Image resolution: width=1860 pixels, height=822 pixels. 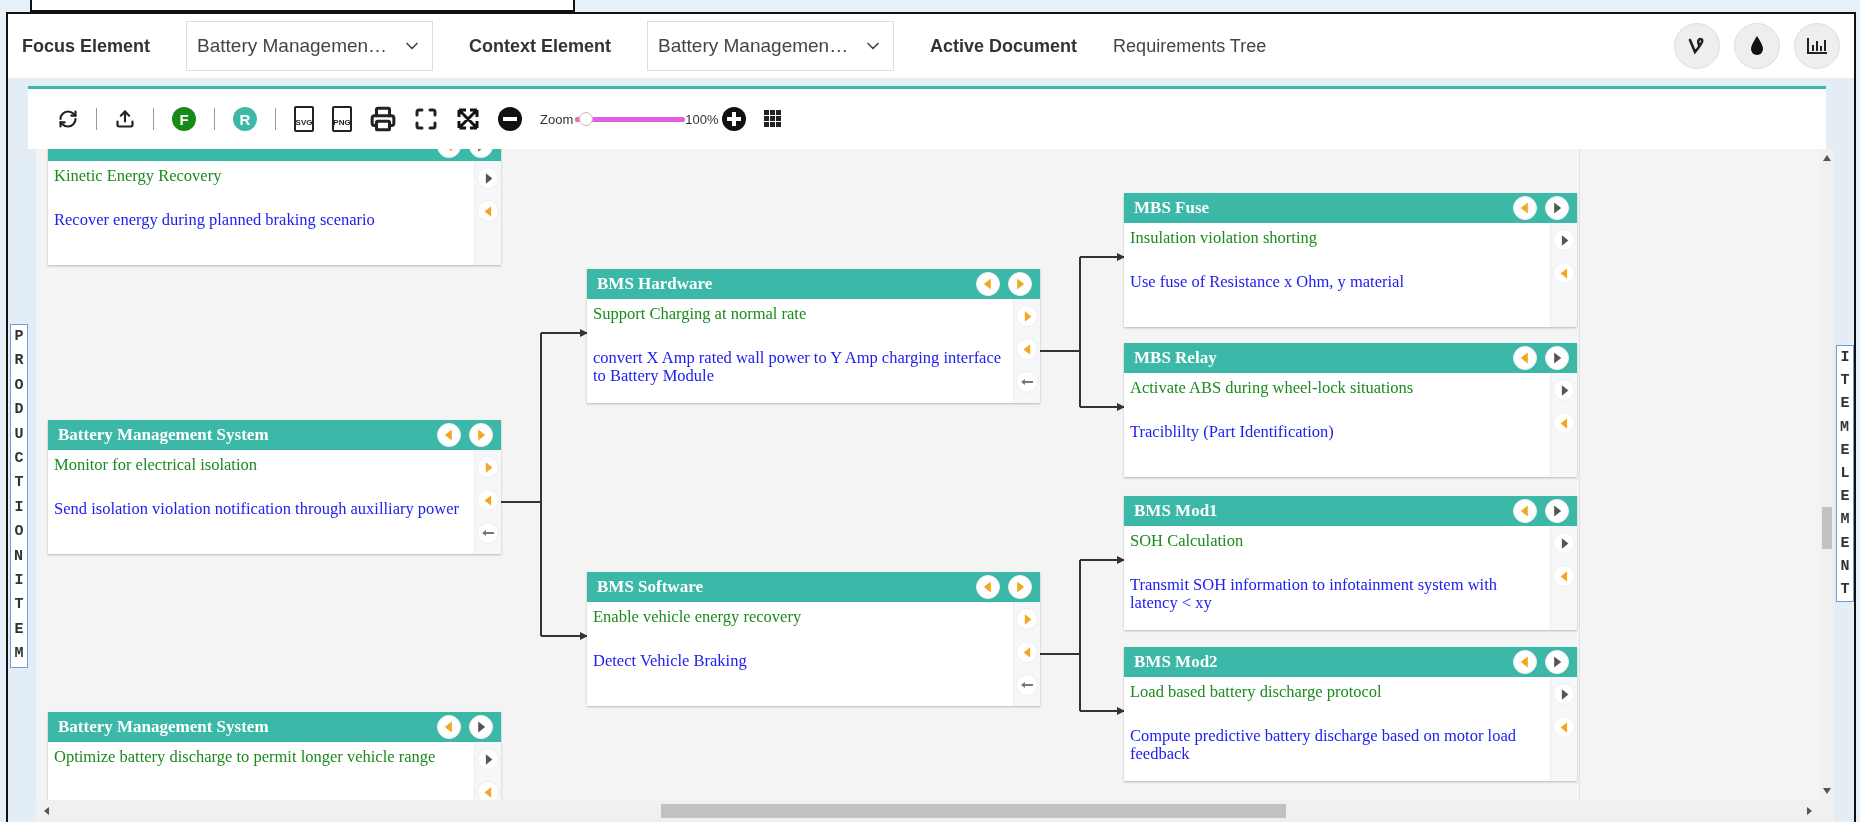 What do you see at coordinates (1350, 410) in the screenshot?
I see `requirement-node: MBS Relay Activate ABS during wheel-lock situations Traciblilty (Part Identification)` at bounding box center [1350, 410].